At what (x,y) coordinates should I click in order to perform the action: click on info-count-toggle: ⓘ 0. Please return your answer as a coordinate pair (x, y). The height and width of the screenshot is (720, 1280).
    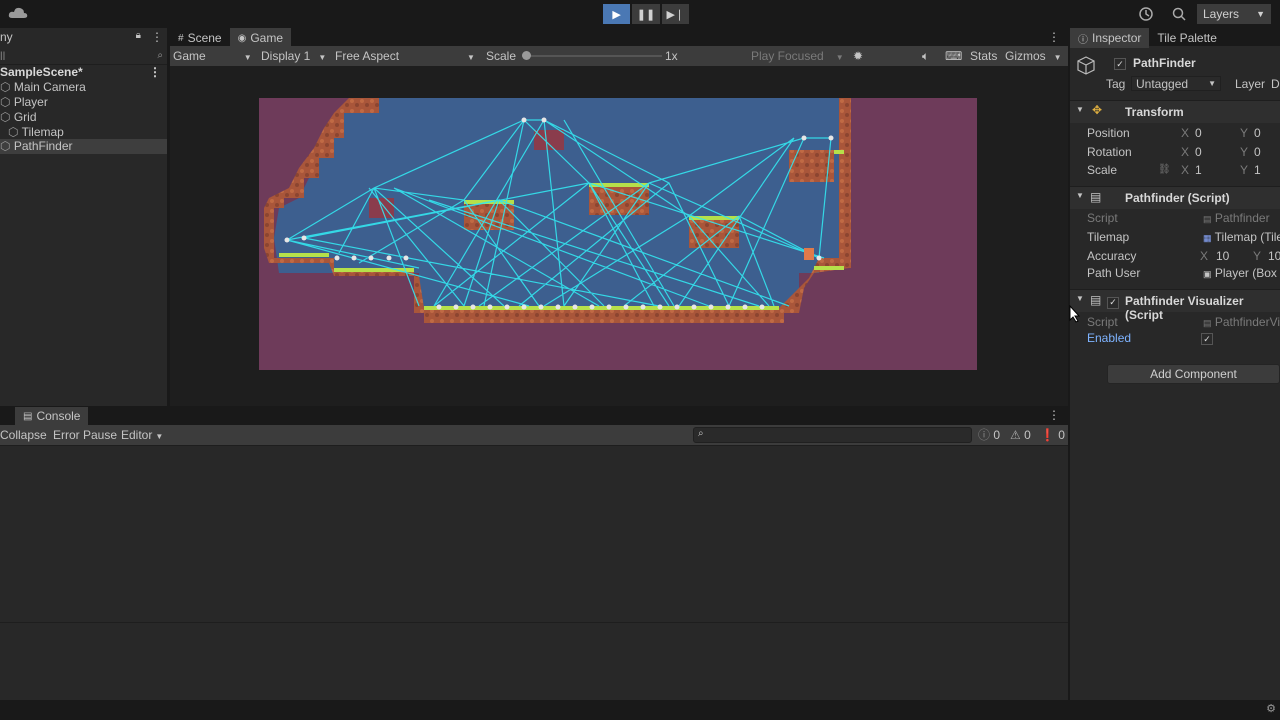
    Looking at the image, I should click on (989, 435).